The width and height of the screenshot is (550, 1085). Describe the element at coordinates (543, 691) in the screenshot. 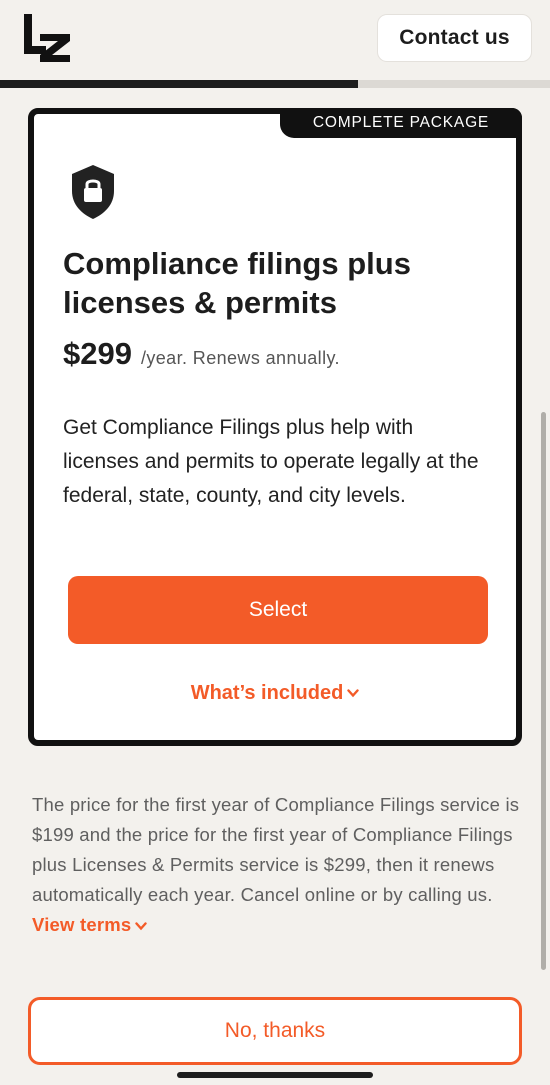

I see `scrollbar` at that location.